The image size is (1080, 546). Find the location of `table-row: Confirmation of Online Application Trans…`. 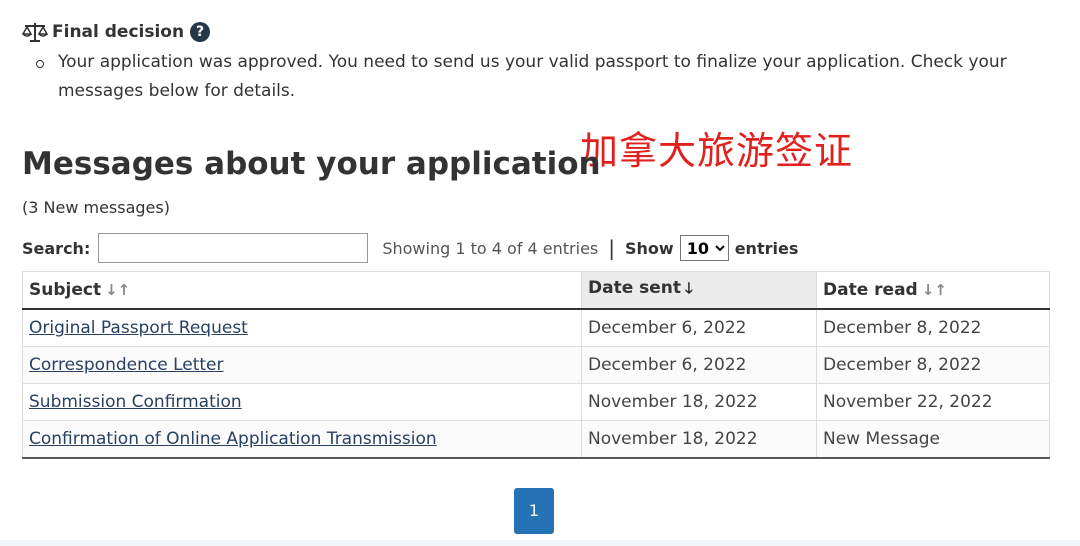

table-row: Confirmation of Online Application Trans… is located at coordinates (536, 439).